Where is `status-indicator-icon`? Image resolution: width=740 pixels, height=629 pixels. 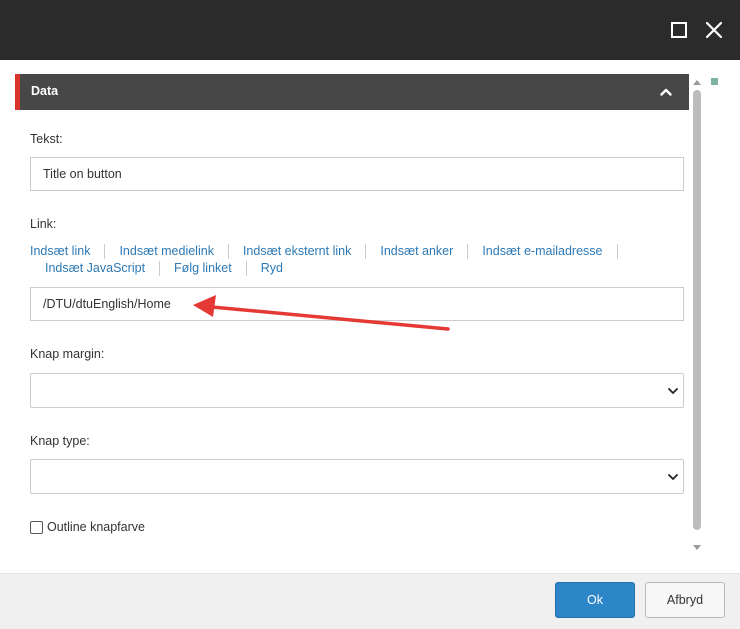
status-indicator-icon is located at coordinates (714, 81).